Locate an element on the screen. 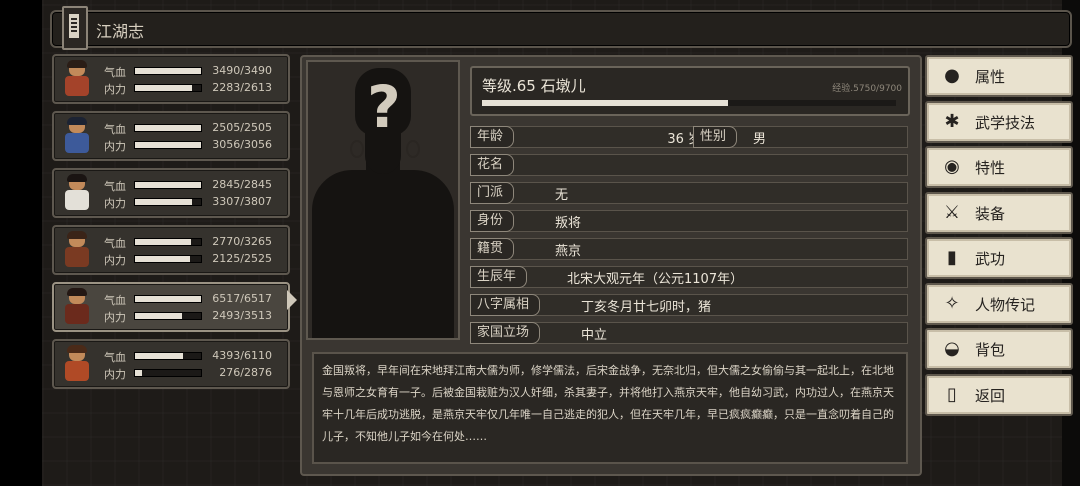 The height and width of the screenshot is (486, 1080). title-bar: 江湖志 is located at coordinates (561, 28).